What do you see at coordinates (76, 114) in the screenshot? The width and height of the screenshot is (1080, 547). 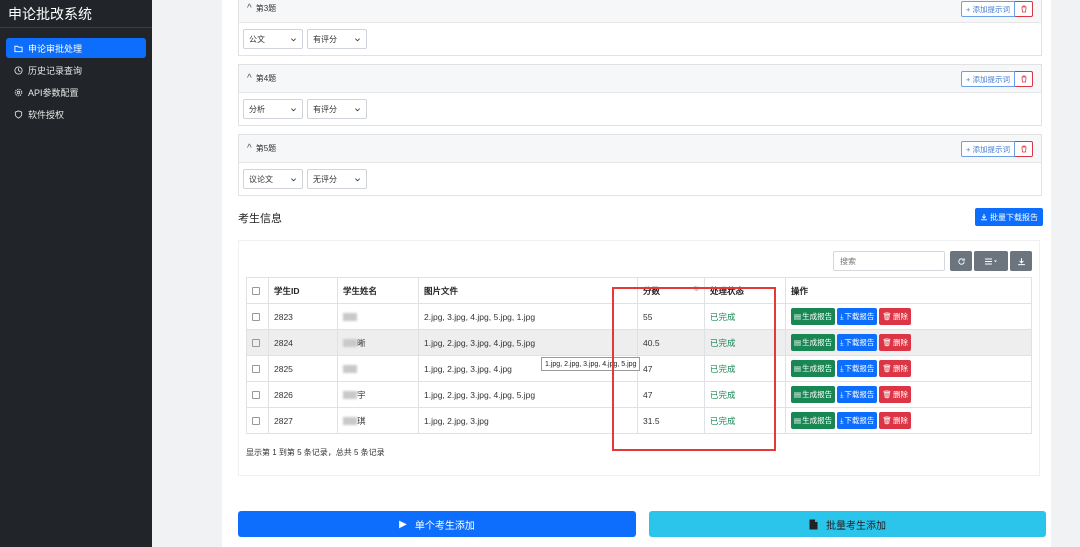 I see `sidebar-item-license: 软件授权` at bounding box center [76, 114].